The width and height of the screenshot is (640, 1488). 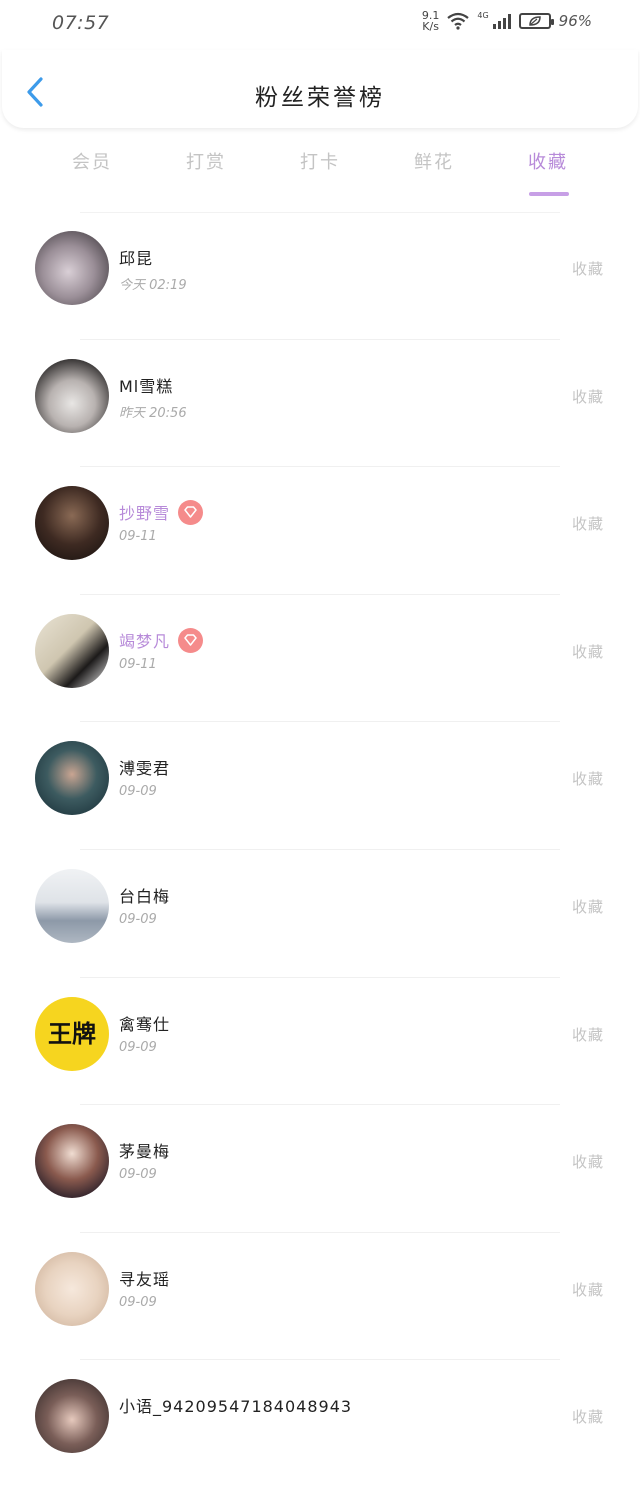 I want to click on user-name-text: 抄野雪, so click(x=145, y=514).